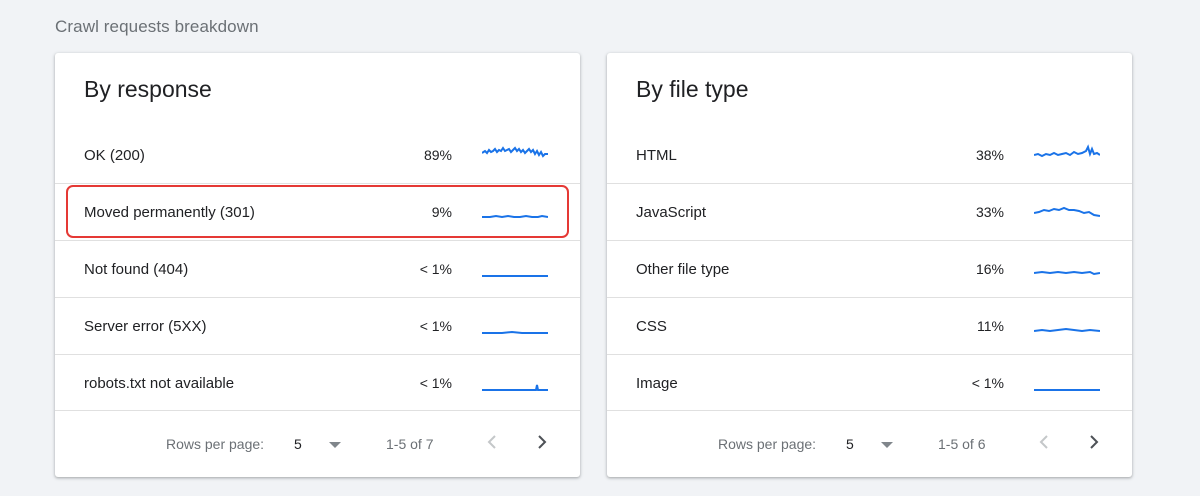 This screenshot has height=496, width=1200. I want to click on table-row: Server error (5XX) < 1%, so click(317, 325).